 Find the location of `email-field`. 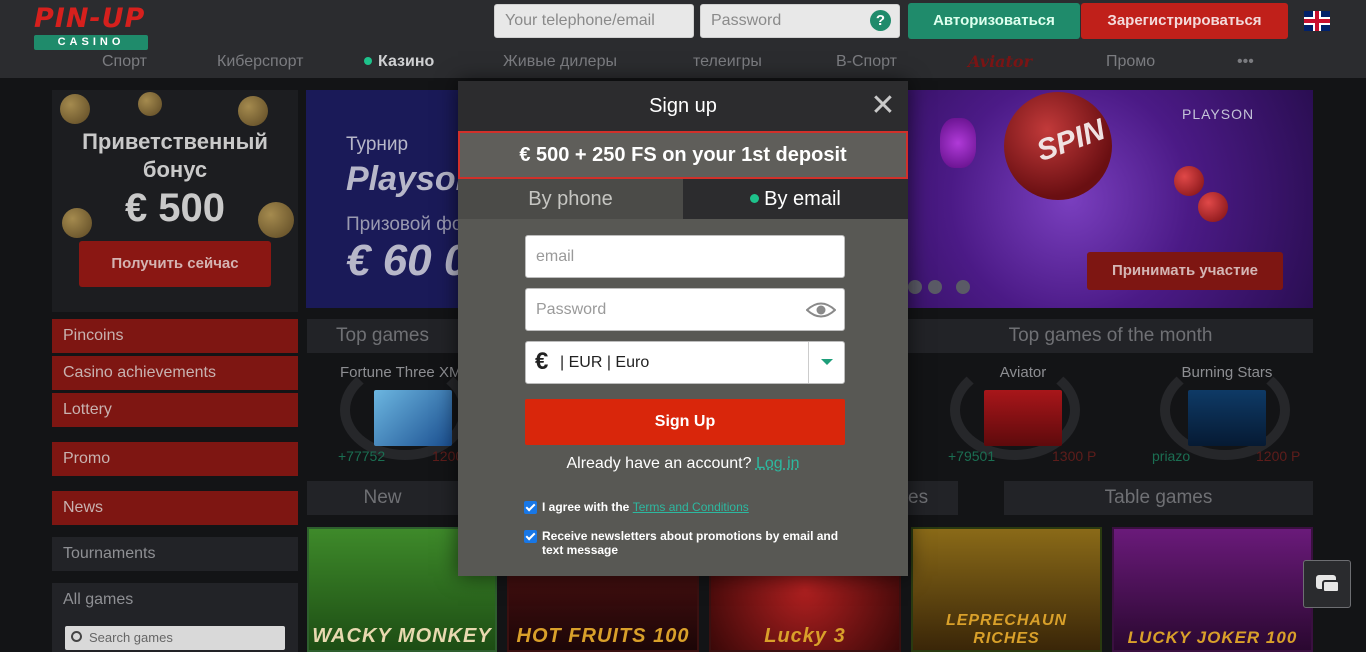

email-field is located at coordinates (685, 256).